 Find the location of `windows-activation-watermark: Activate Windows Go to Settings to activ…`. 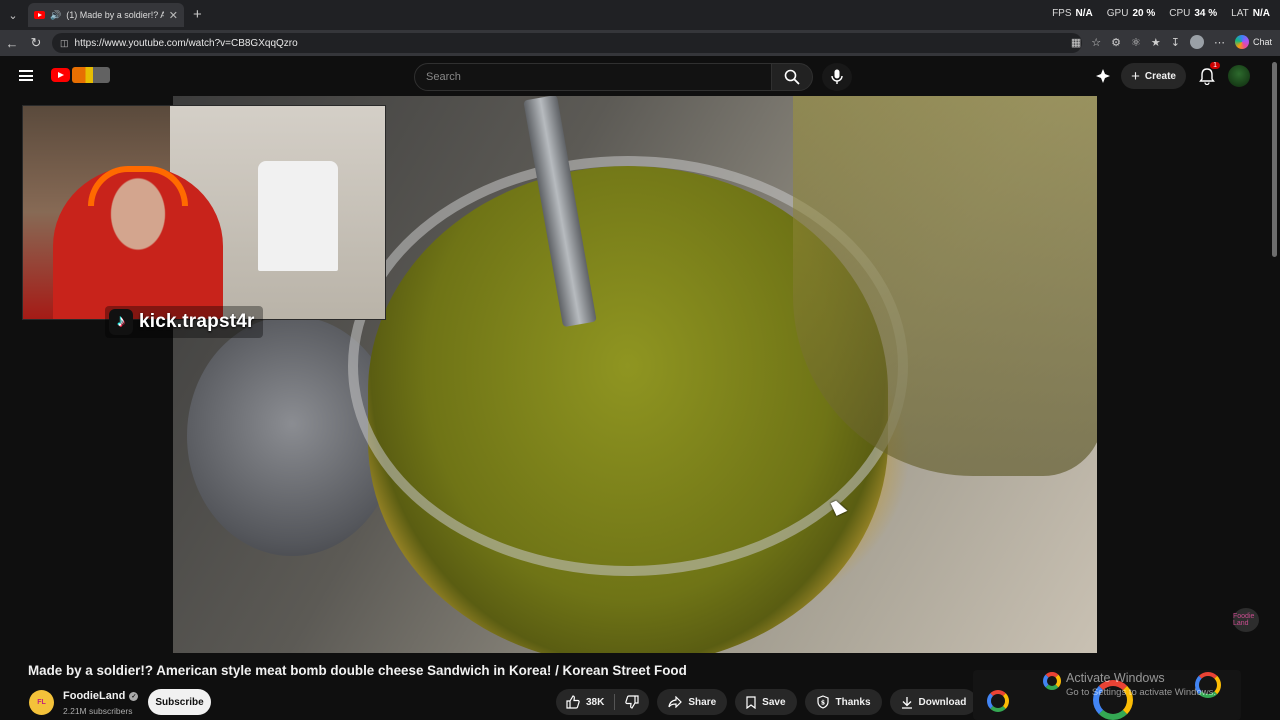

windows-activation-watermark: Activate Windows Go to Settings to activ… is located at coordinates (1141, 684).